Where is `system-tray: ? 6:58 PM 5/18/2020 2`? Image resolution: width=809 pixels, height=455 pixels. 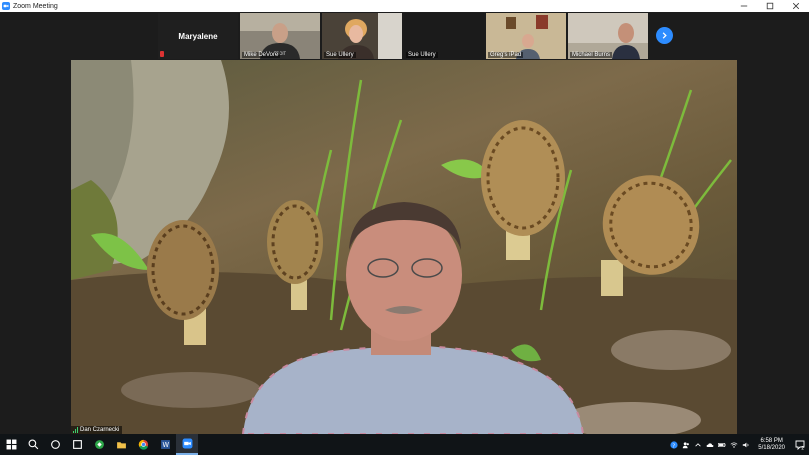
system-tray: ? 6:58 PM 5/18/2020 2 is located at coordinates (738, 444).